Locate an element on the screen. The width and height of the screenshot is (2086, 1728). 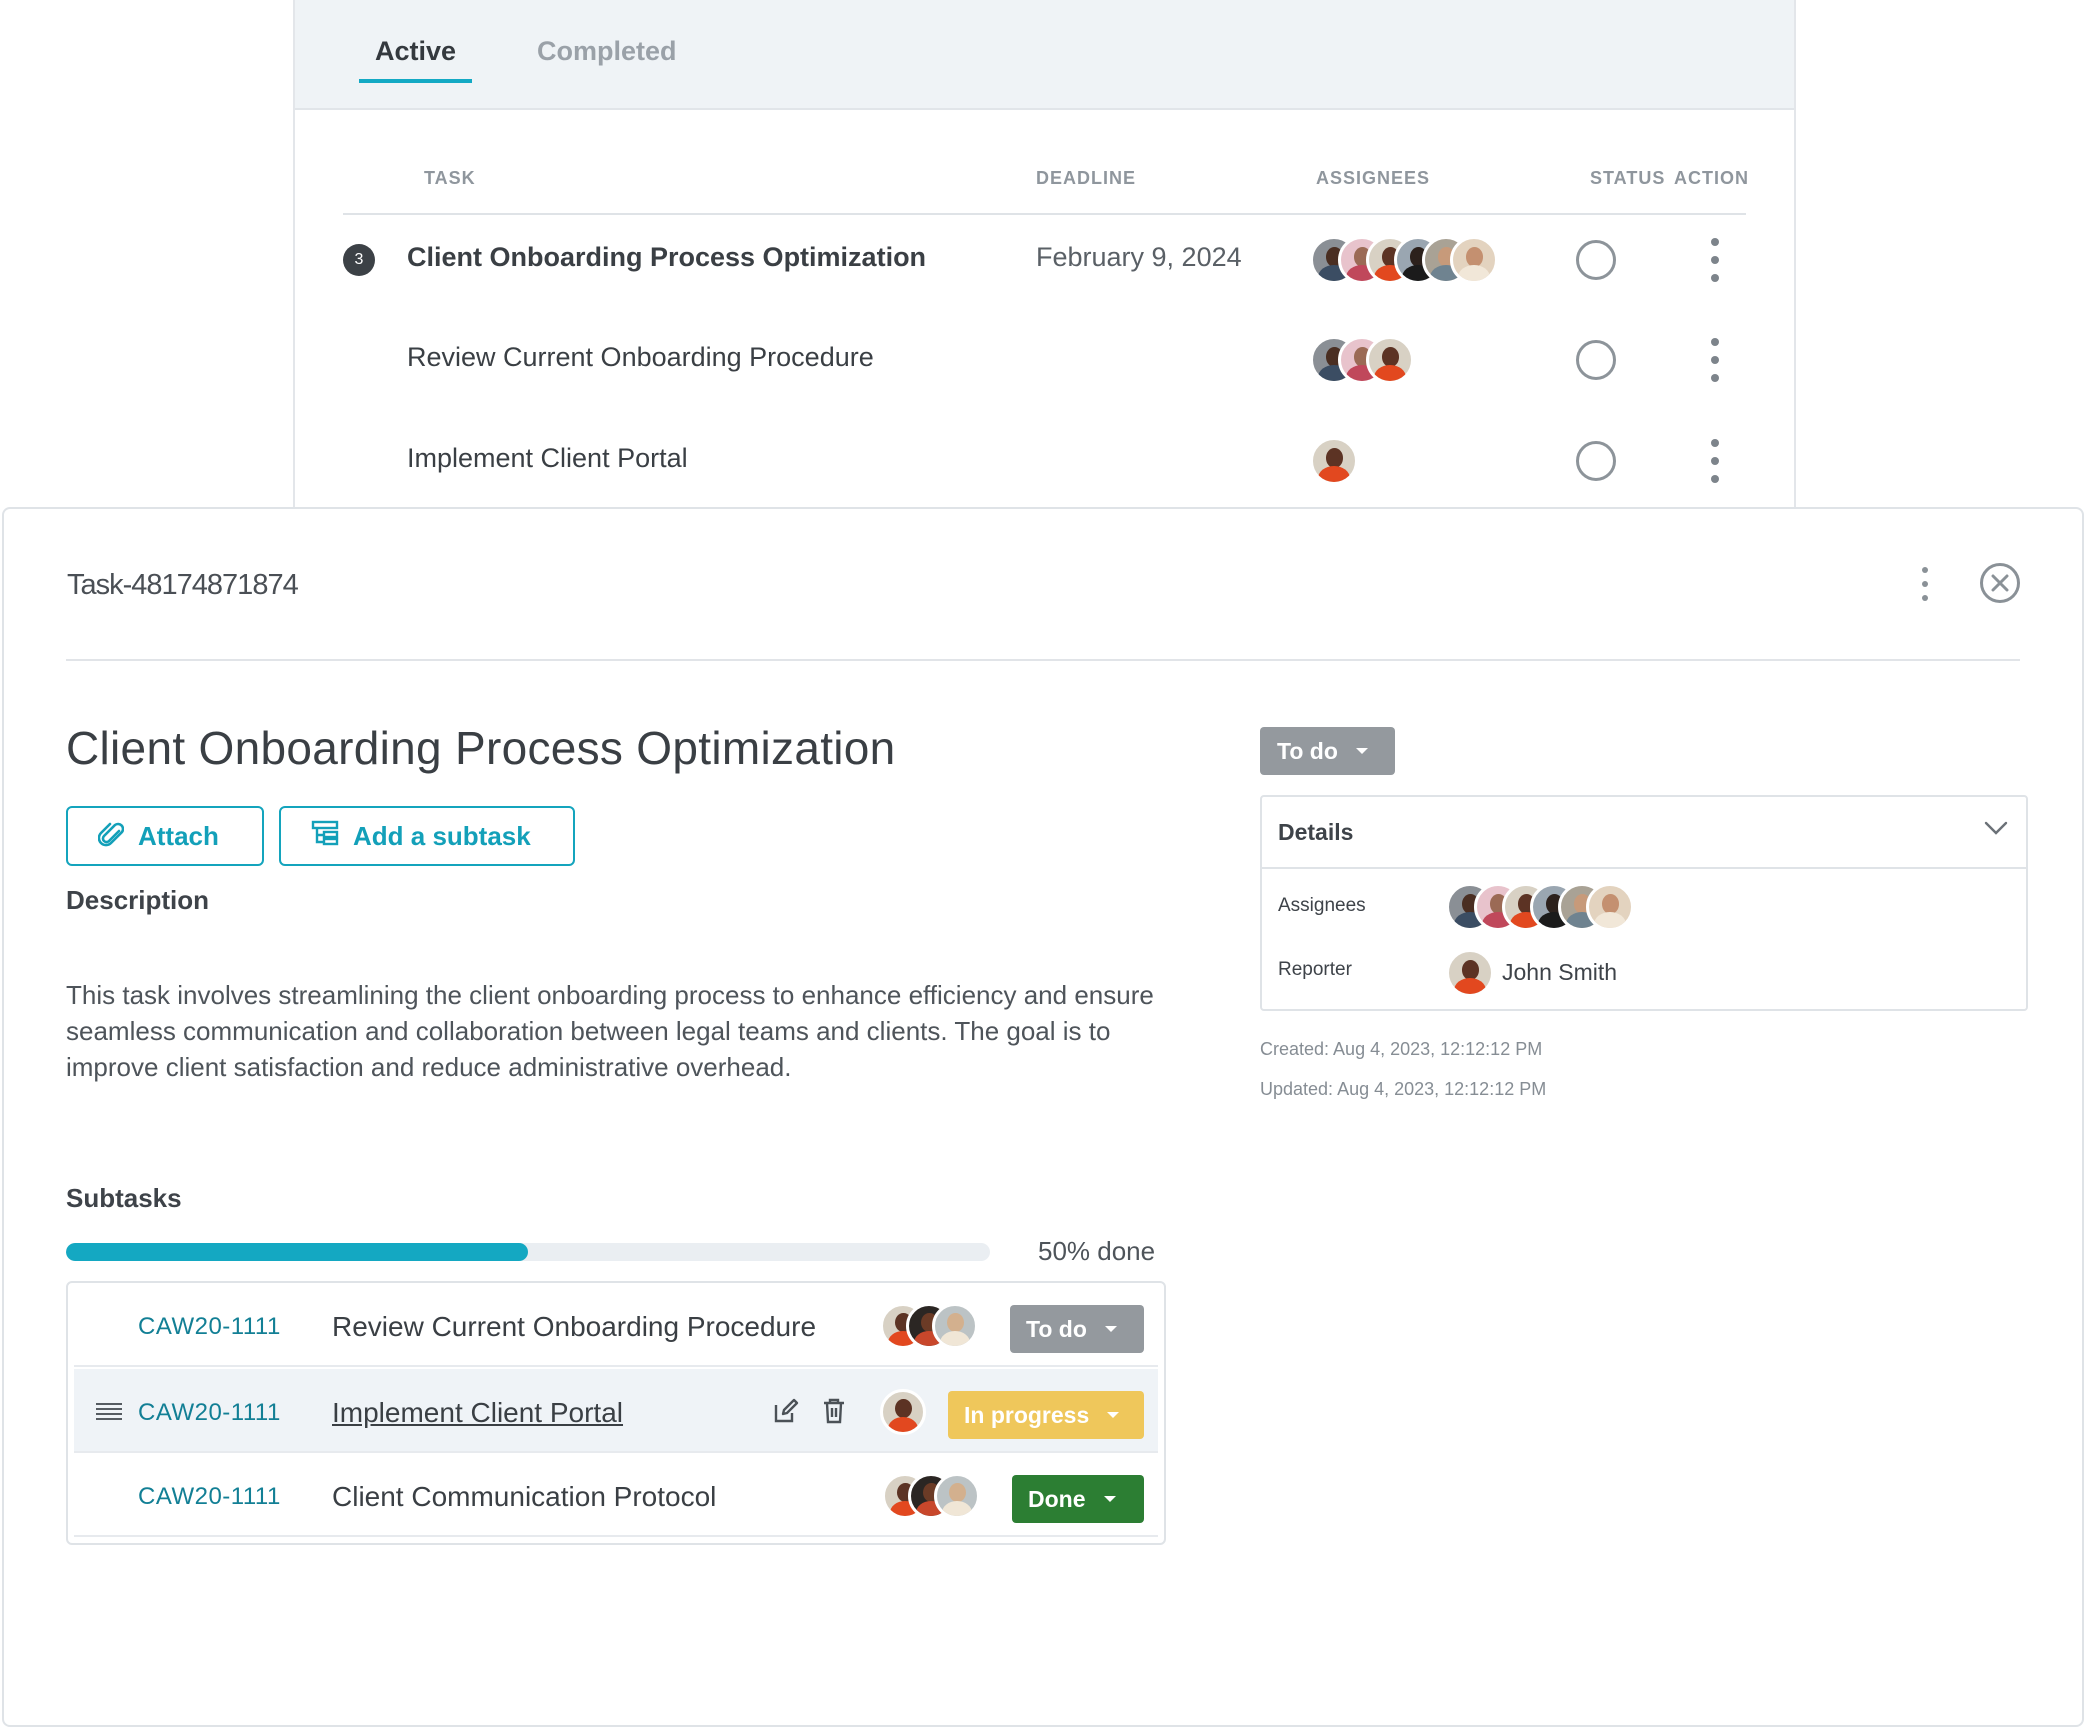
column-header-task: TASK is located at coordinates (450, 178).